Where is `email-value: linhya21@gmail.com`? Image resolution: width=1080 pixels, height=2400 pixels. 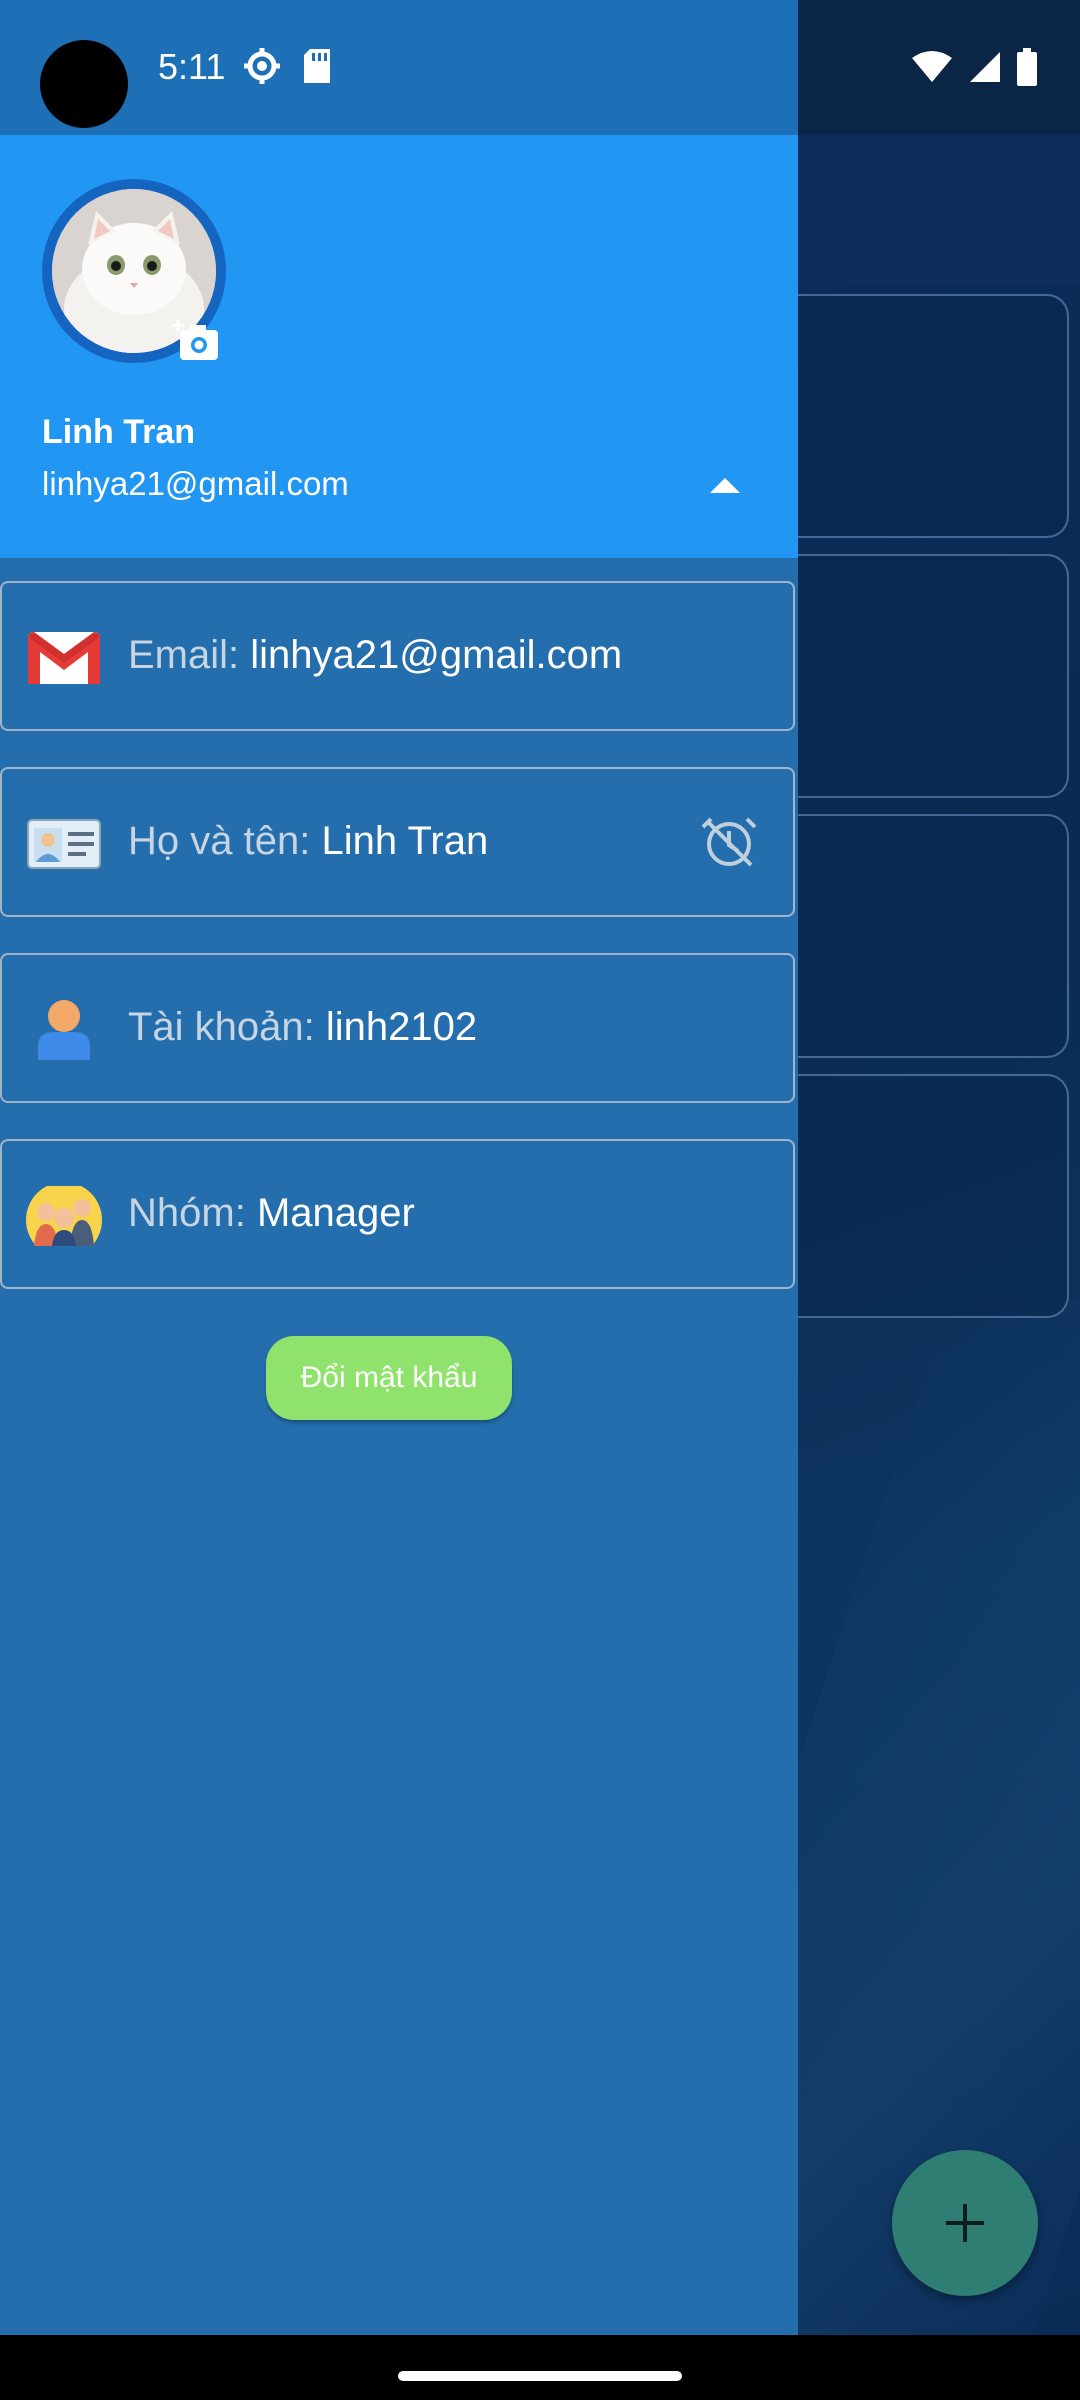
email-value: linhya21@gmail.com is located at coordinates (436, 655).